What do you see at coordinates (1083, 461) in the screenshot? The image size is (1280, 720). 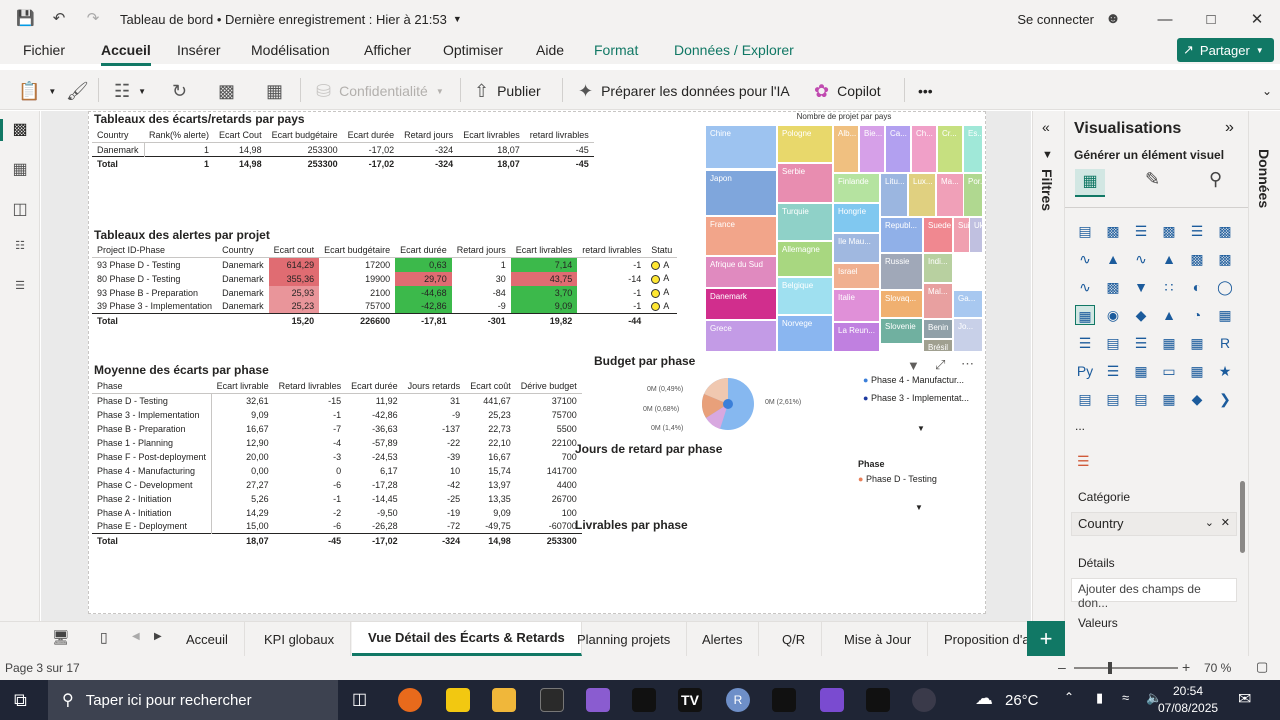 I see `custom-visual-icon: ☰` at bounding box center [1083, 461].